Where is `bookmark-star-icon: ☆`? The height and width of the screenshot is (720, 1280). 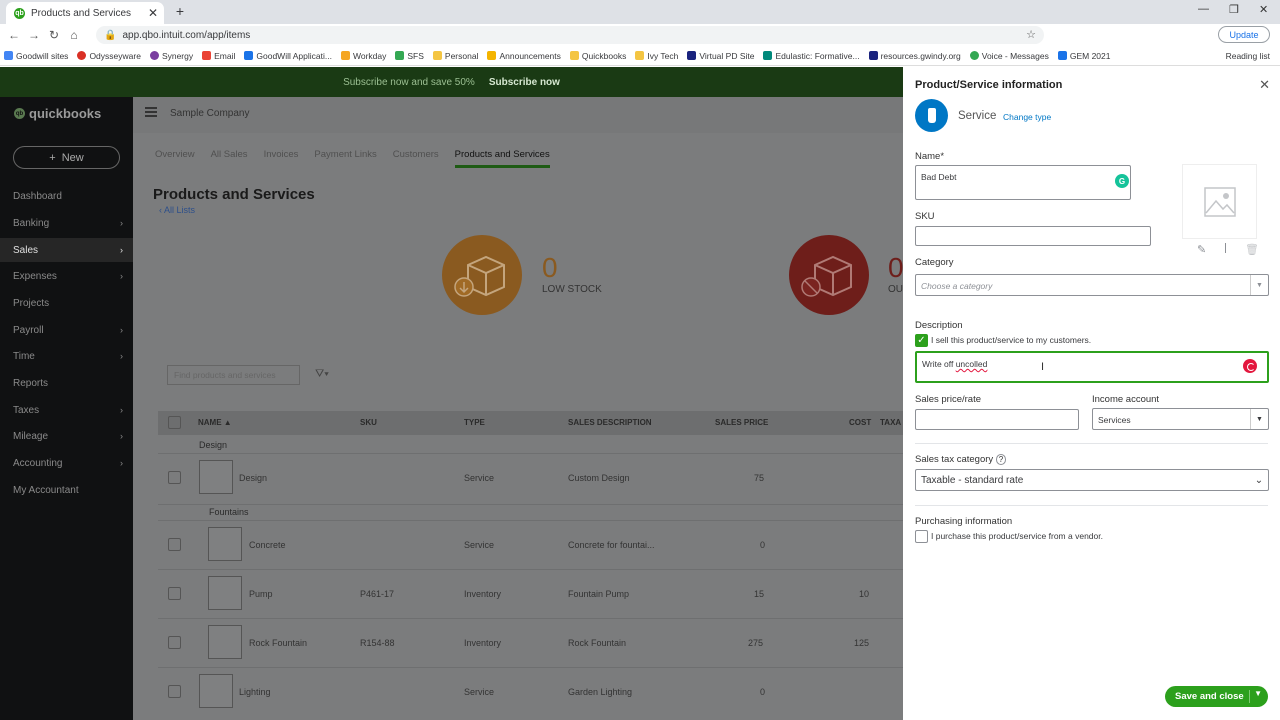 bookmark-star-icon: ☆ is located at coordinates (1031, 34).